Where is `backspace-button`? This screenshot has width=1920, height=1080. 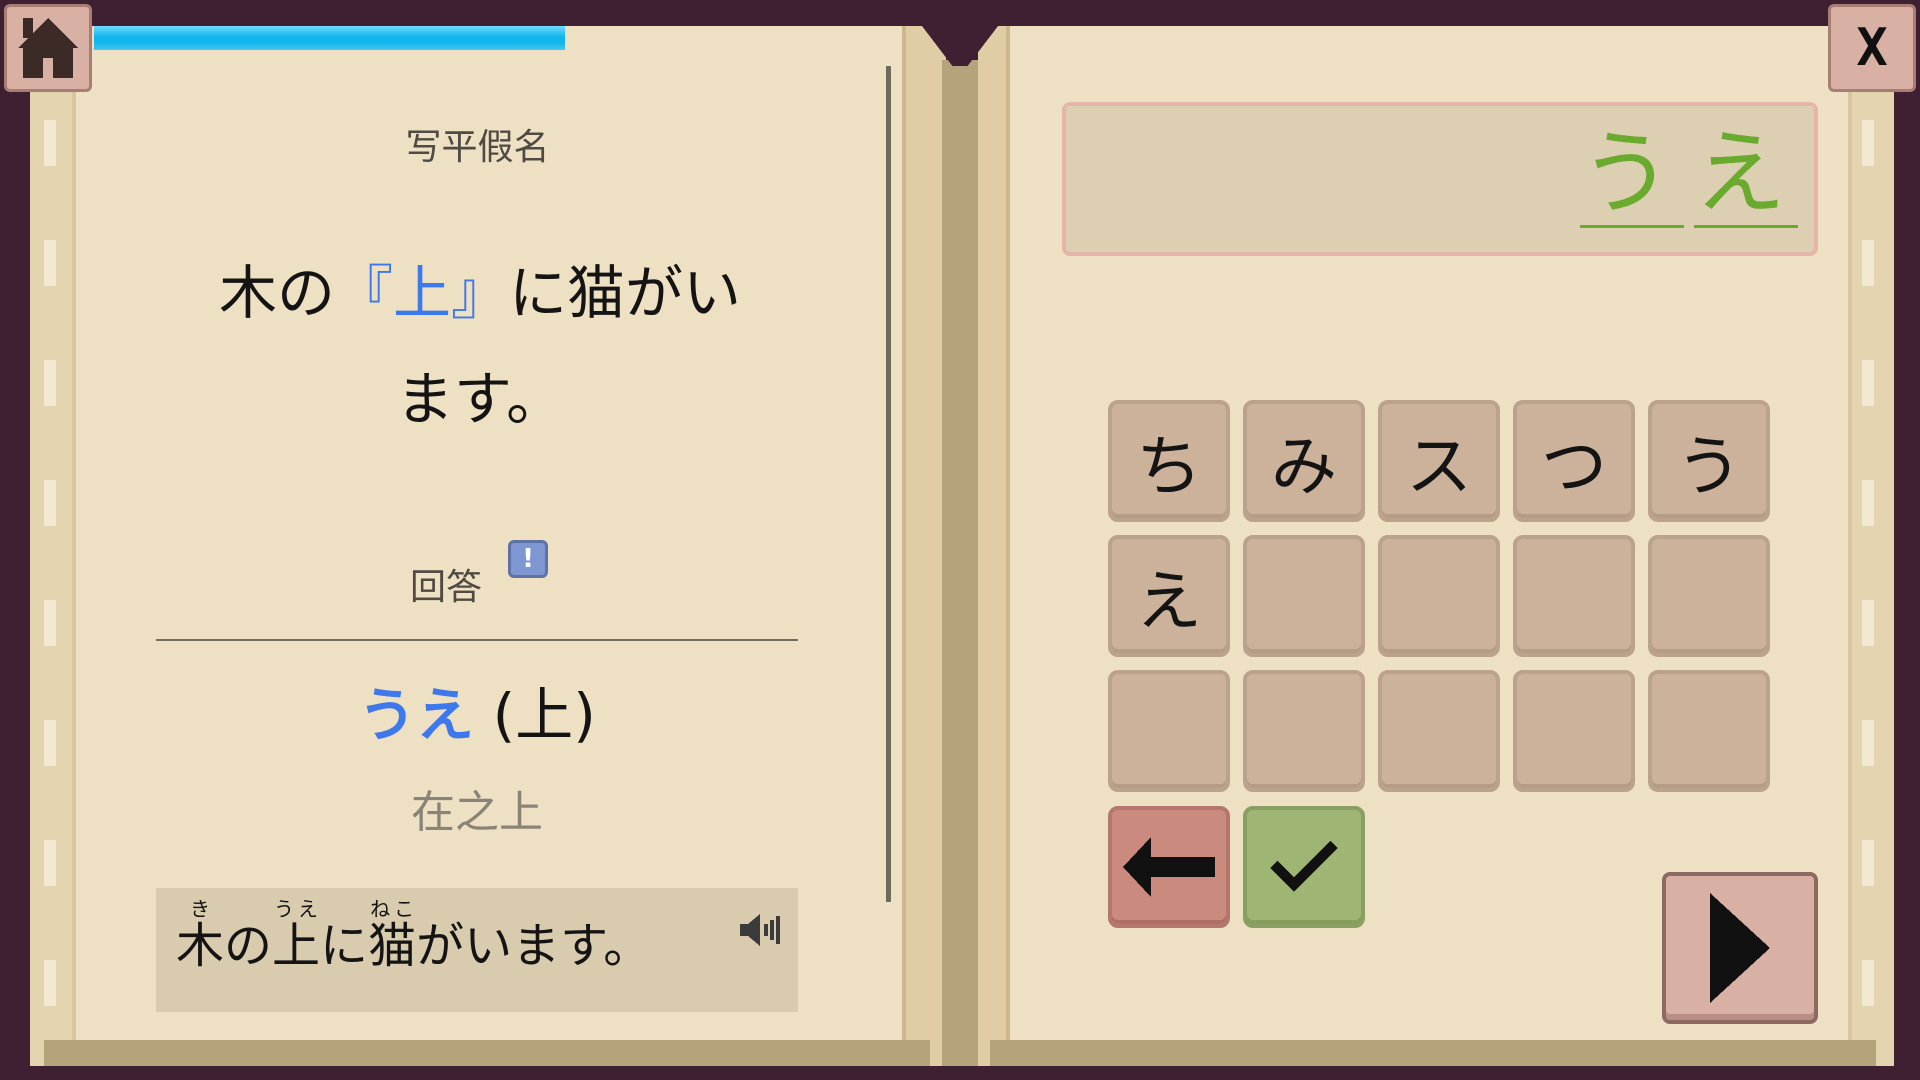
backspace-button is located at coordinates (1169, 867).